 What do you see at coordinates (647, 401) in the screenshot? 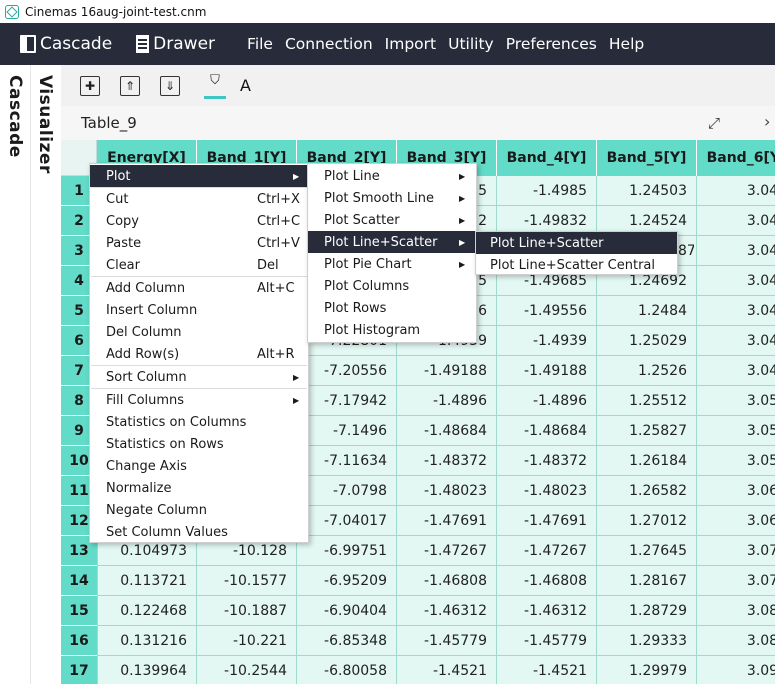
I see `table-cell: 1.25512` at bounding box center [647, 401].